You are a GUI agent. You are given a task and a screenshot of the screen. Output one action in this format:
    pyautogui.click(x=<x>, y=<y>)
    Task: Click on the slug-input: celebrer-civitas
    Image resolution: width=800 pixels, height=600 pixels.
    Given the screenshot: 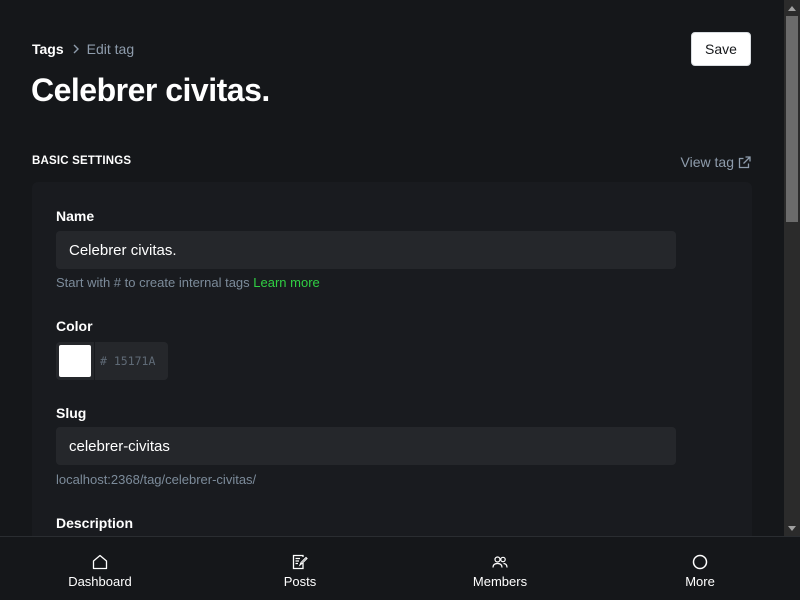 What is the action you would take?
    pyautogui.click(x=366, y=446)
    